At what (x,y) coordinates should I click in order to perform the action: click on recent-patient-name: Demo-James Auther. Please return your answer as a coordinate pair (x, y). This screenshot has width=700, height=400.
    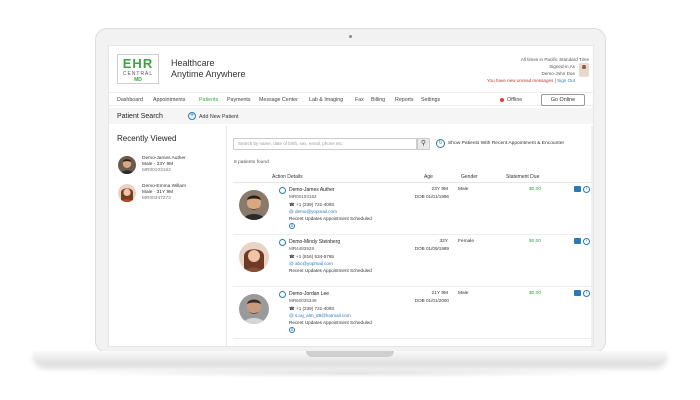
    Looking at the image, I should click on (164, 158).